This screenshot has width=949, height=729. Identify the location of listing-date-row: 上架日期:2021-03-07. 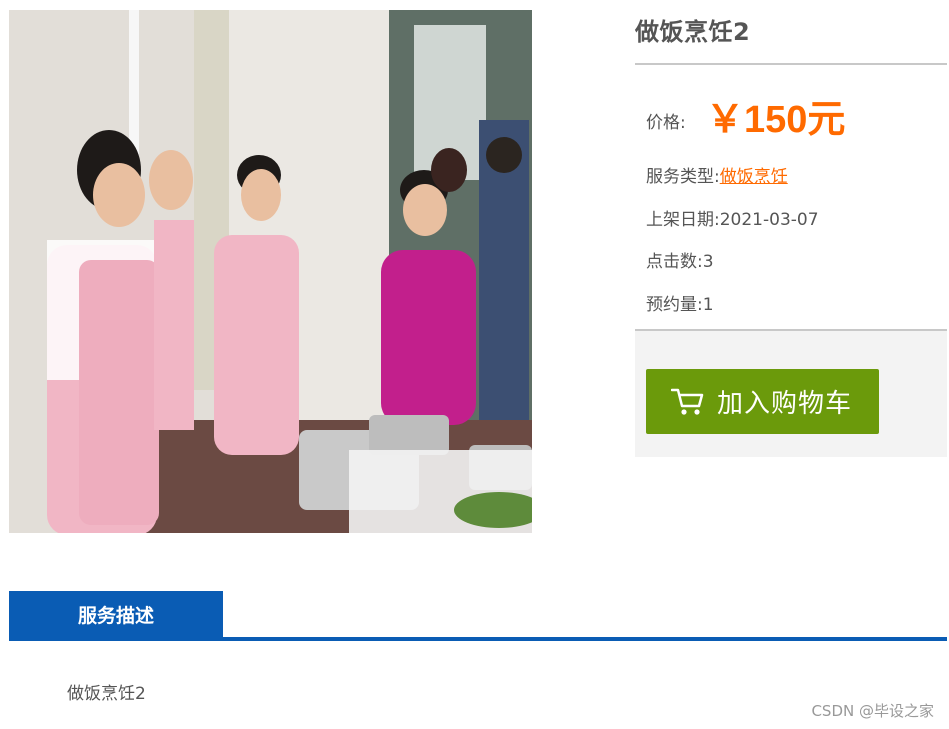
(732, 217).